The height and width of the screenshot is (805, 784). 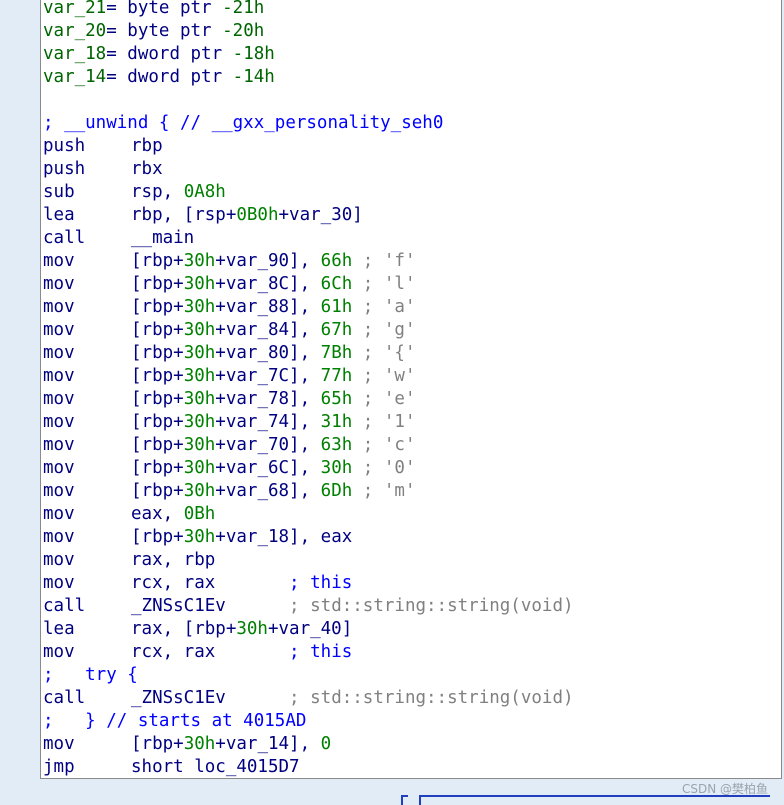 What do you see at coordinates (412, 514) in the screenshot?
I see `instruction-line: mov eax, 0Bh` at bounding box center [412, 514].